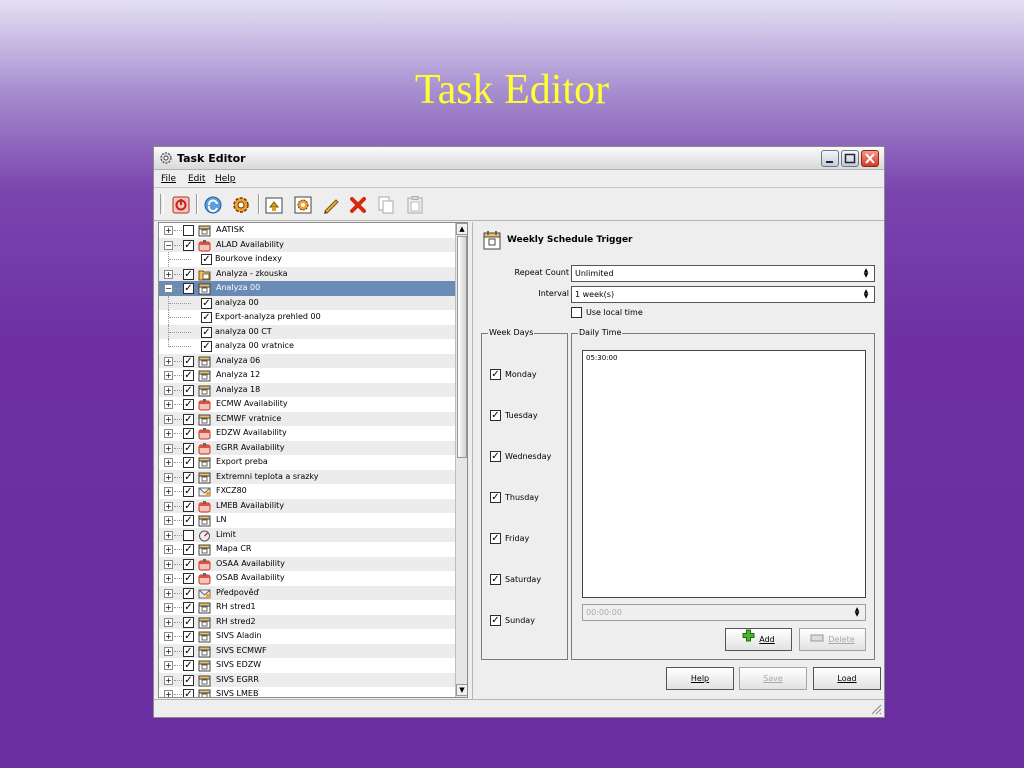 Image resolution: width=1024 pixels, height=768 pixels. Describe the element at coordinates (876, 709) in the screenshot. I see `resize-grip-icon` at that location.